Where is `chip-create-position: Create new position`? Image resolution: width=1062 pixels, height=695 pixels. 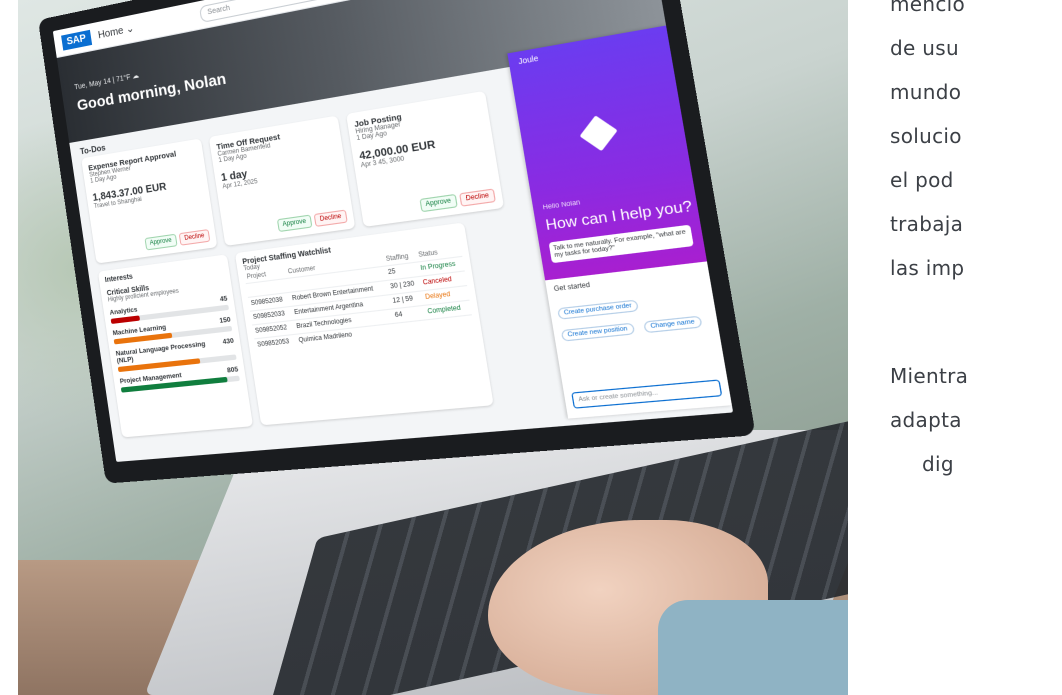
chip-create-position: Create new position is located at coordinates (597, 332).